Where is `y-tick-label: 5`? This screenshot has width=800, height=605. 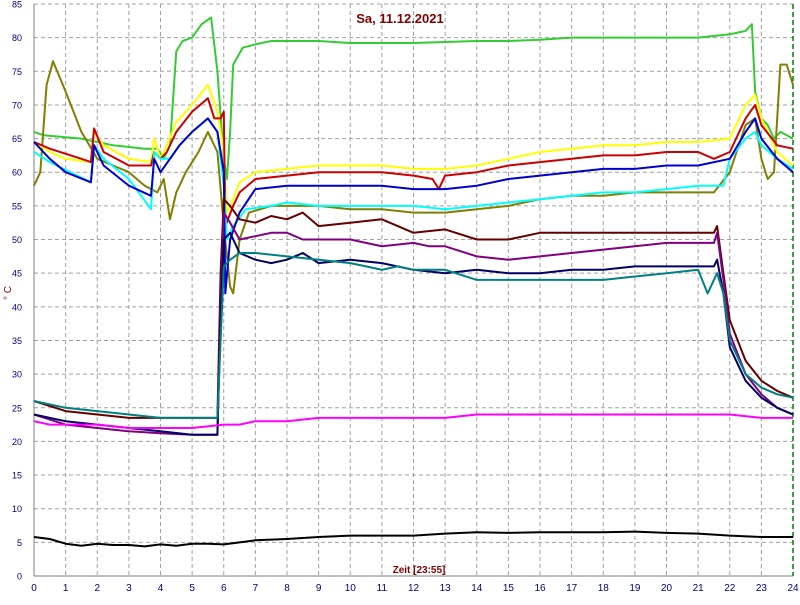 y-tick-label: 5 is located at coordinates (19, 543).